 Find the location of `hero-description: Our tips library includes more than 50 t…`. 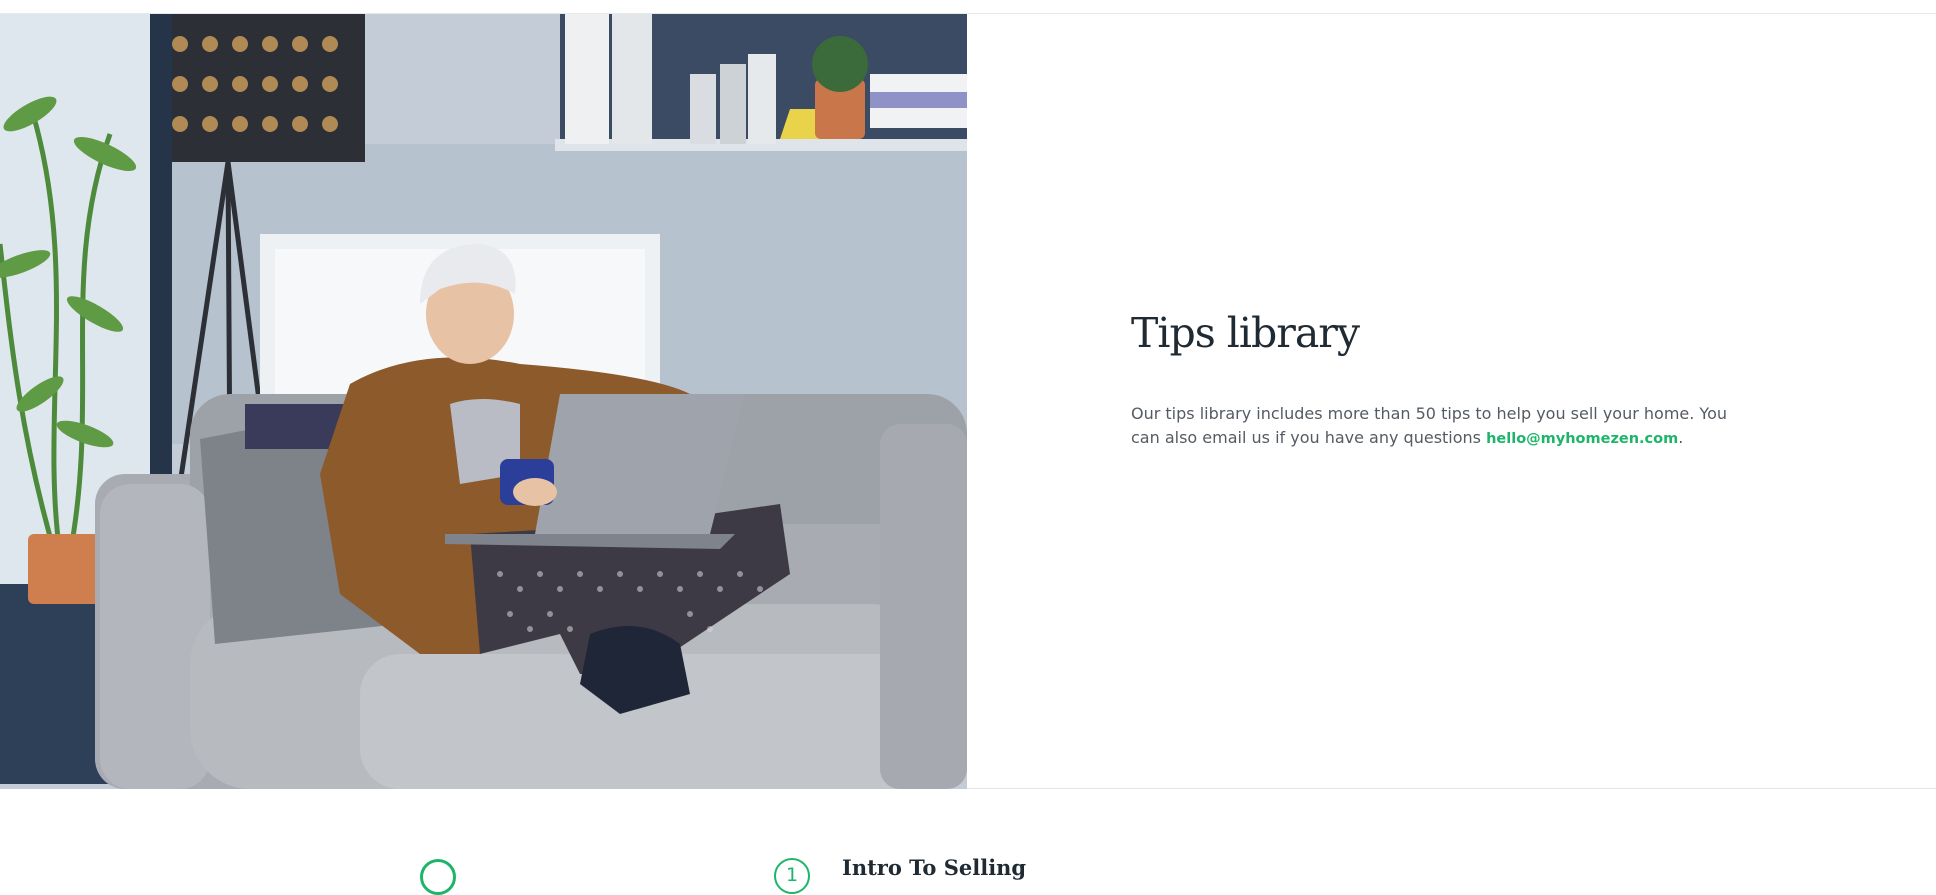

hero-description: Our tips library includes more than 50 t… is located at coordinates (1441, 426).